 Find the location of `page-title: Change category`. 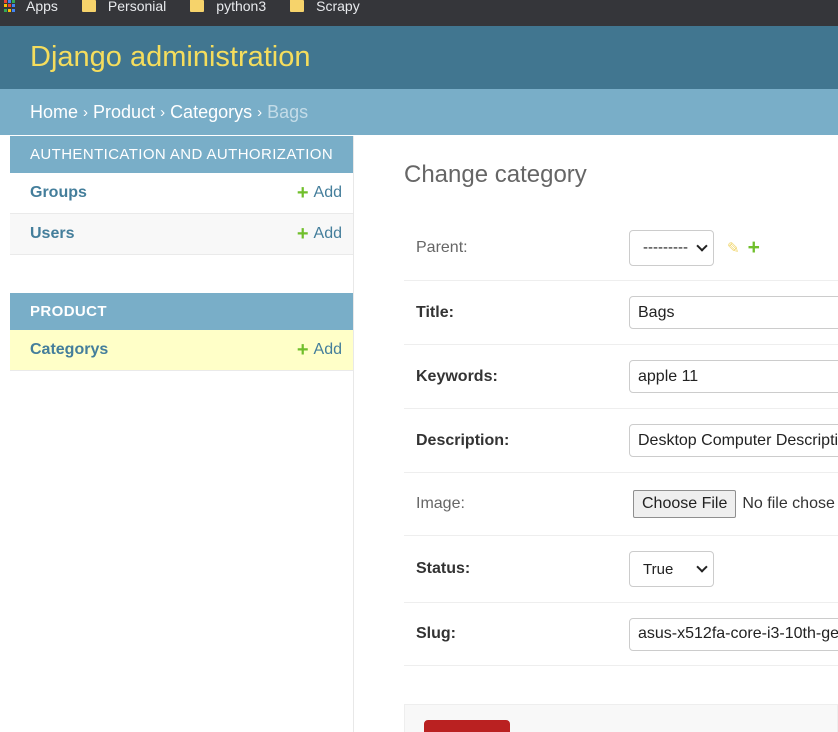

page-title: Change category is located at coordinates (495, 174).